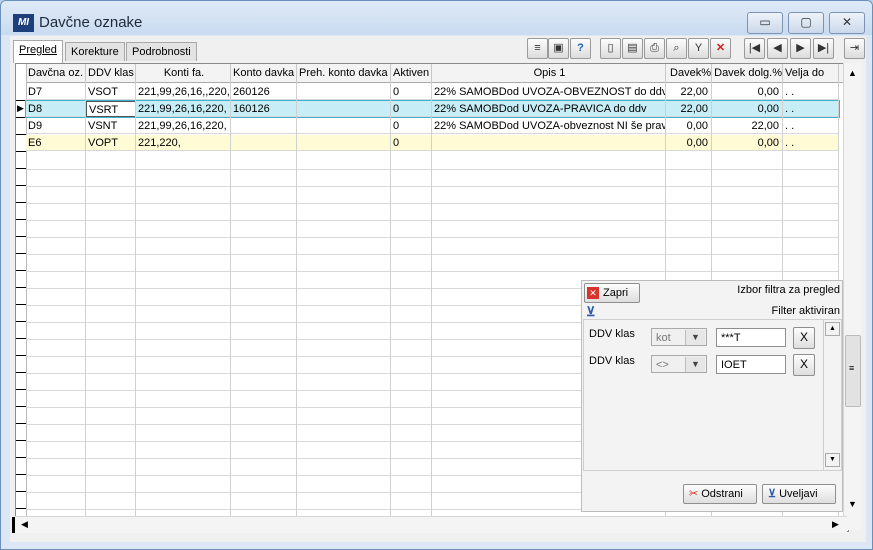 This screenshot has width=873, height=550. What do you see at coordinates (754, 48) in the screenshot?
I see `first-record-button: |◀` at bounding box center [754, 48].